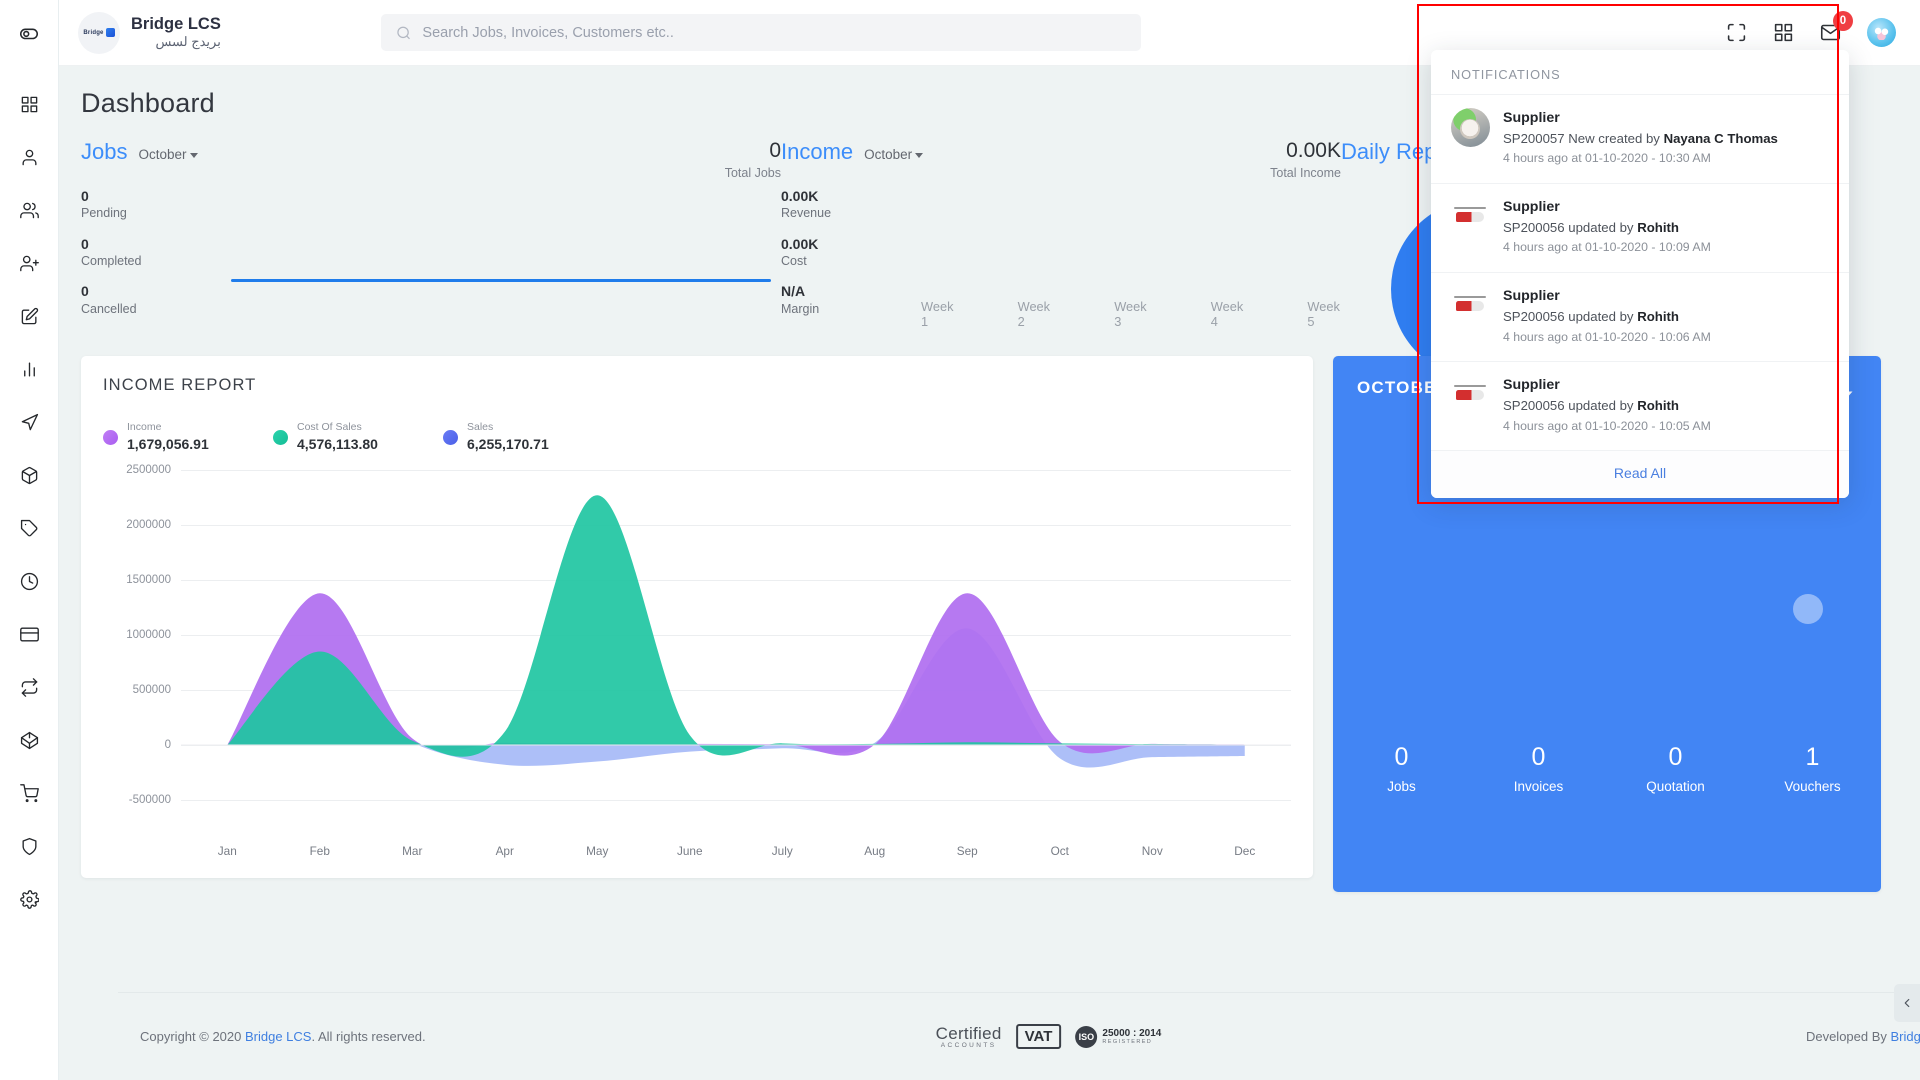 This screenshot has height=1080, width=1920. I want to click on sidebar-item-payments, so click(29, 634).